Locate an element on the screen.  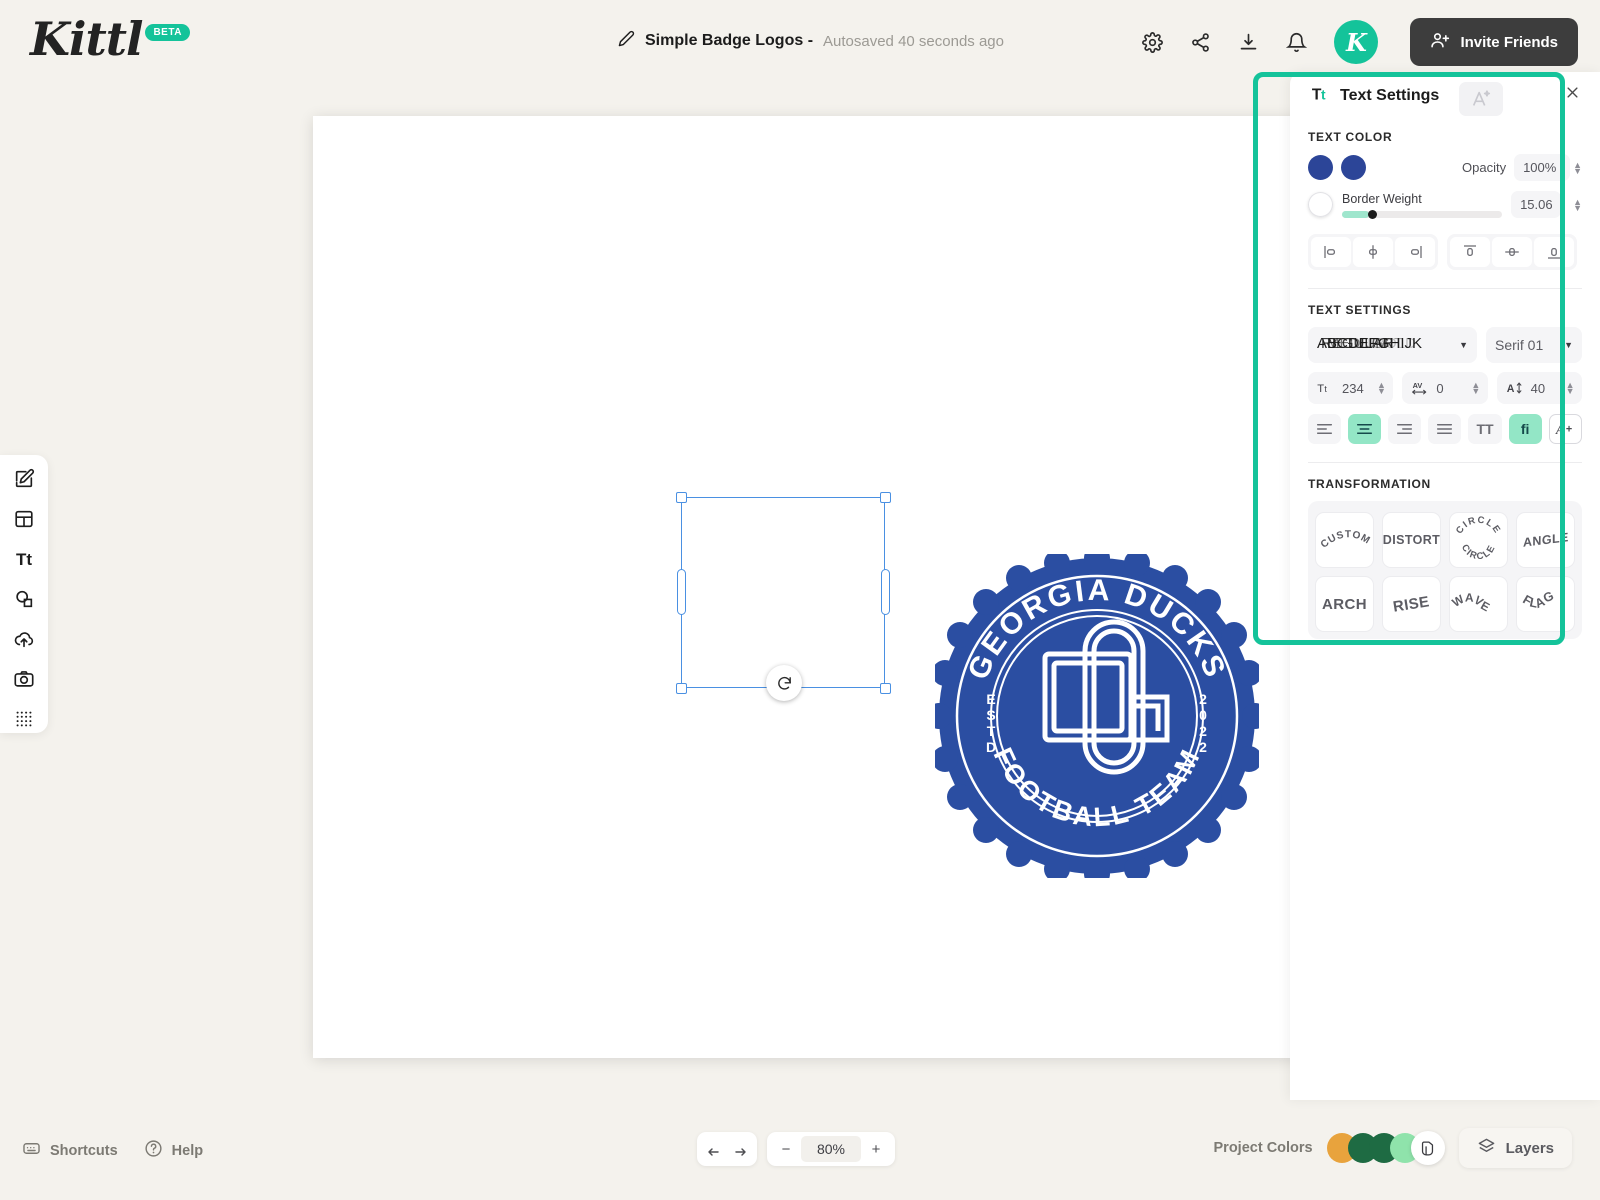
transform-distort: DISTORT is located at coordinates (1411, 540).